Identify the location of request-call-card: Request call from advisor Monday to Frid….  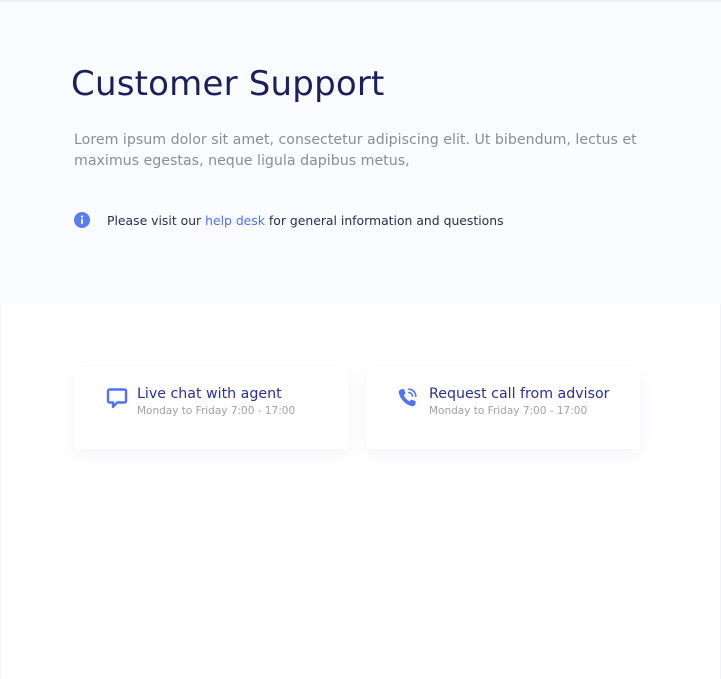
(503, 408).